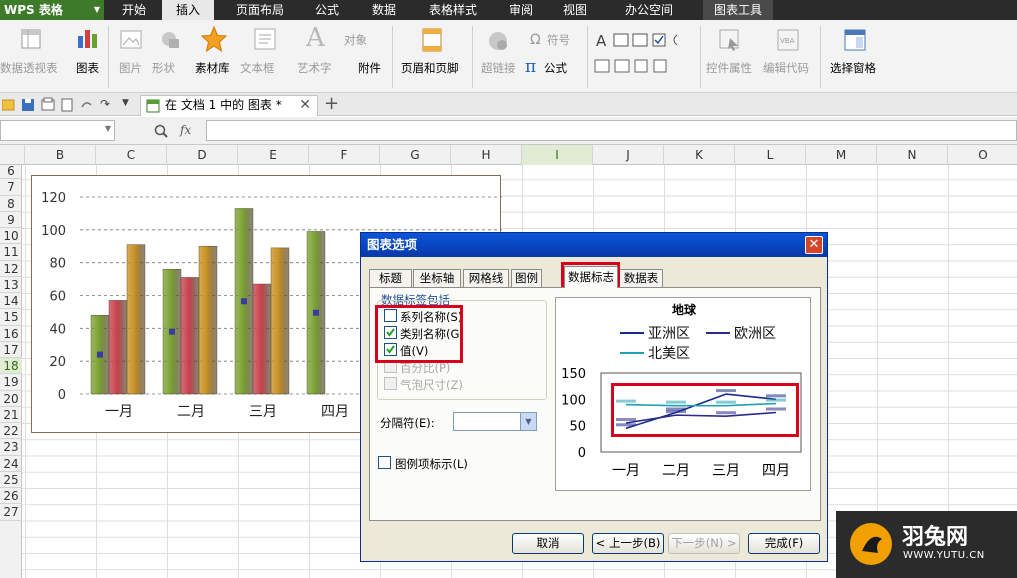 The width and height of the screenshot is (1017, 578). Describe the element at coordinates (11, 464) in the screenshot. I see `row-header: 24` at that location.